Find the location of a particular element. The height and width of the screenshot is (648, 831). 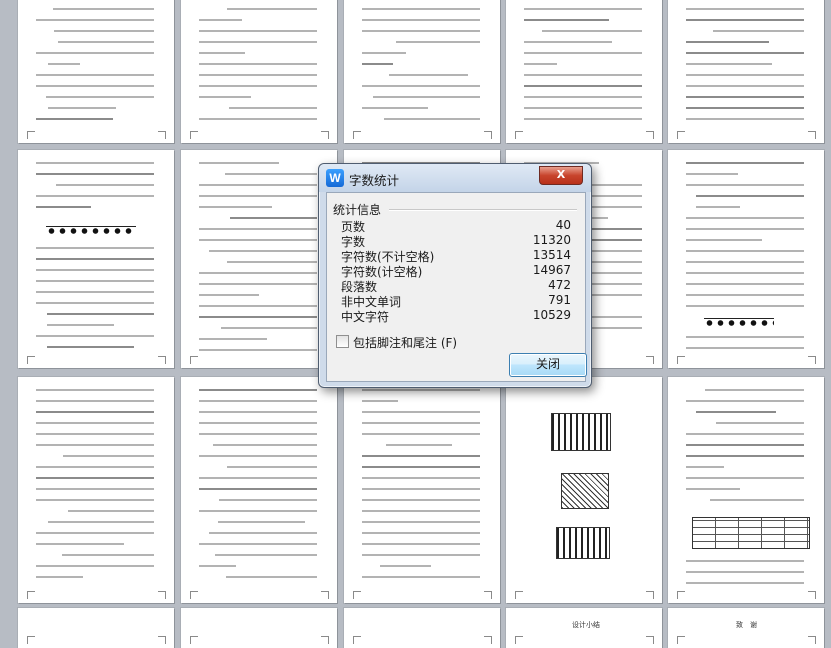

stat-row-chars-no-spaces: 字符数(不计空格) 13514 is located at coordinates (456, 256).